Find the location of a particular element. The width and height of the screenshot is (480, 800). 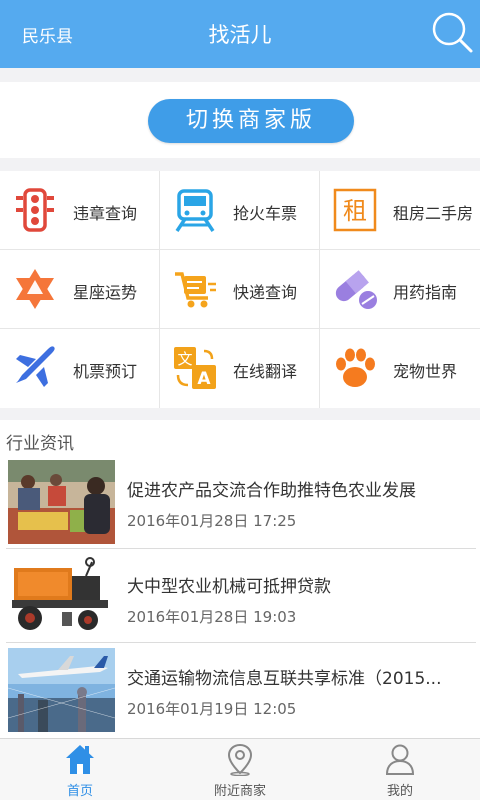

service-pet-world: 宠物世界 is located at coordinates (400, 368).